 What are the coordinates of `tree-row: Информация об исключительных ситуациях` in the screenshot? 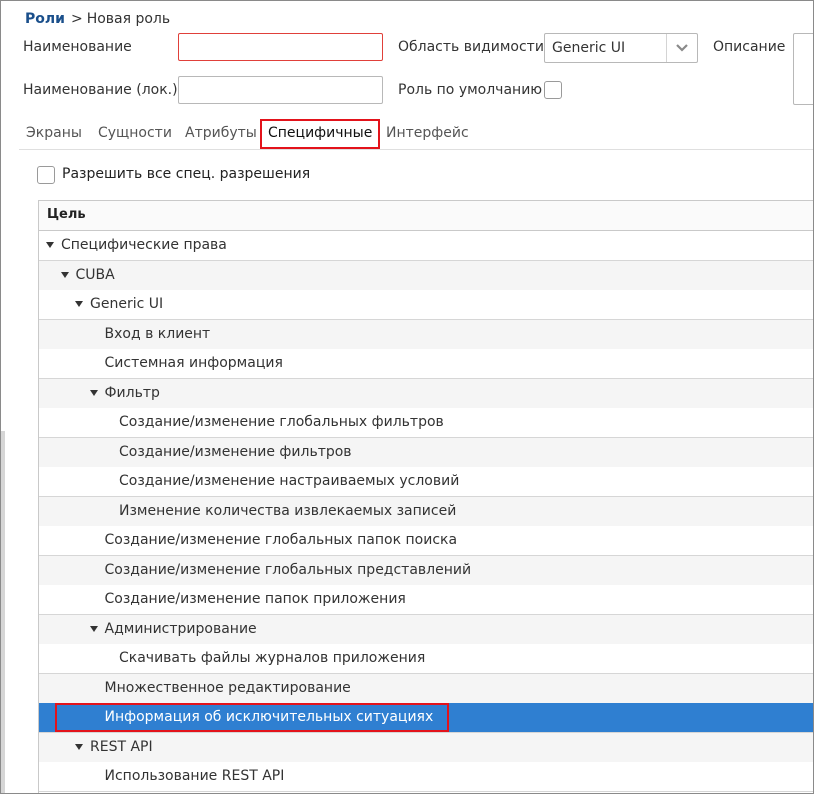 It's located at (426, 718).